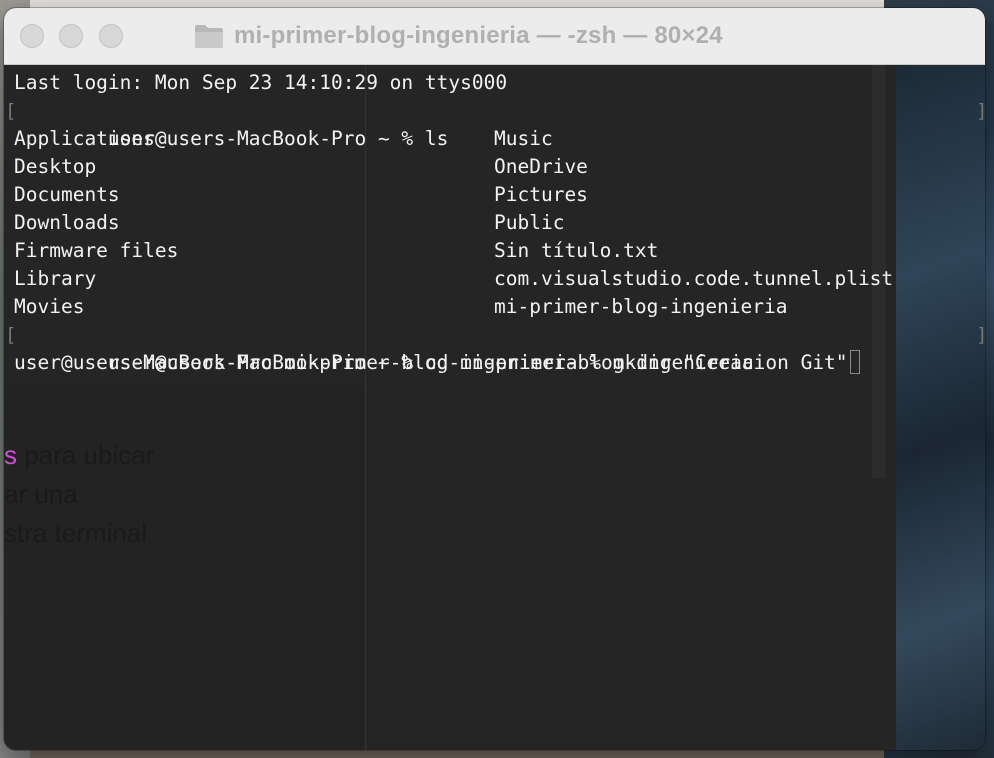  Describe the element at coordinates (283, 138) in the screenshot. I see `ls-row: Applications Music` at that location.